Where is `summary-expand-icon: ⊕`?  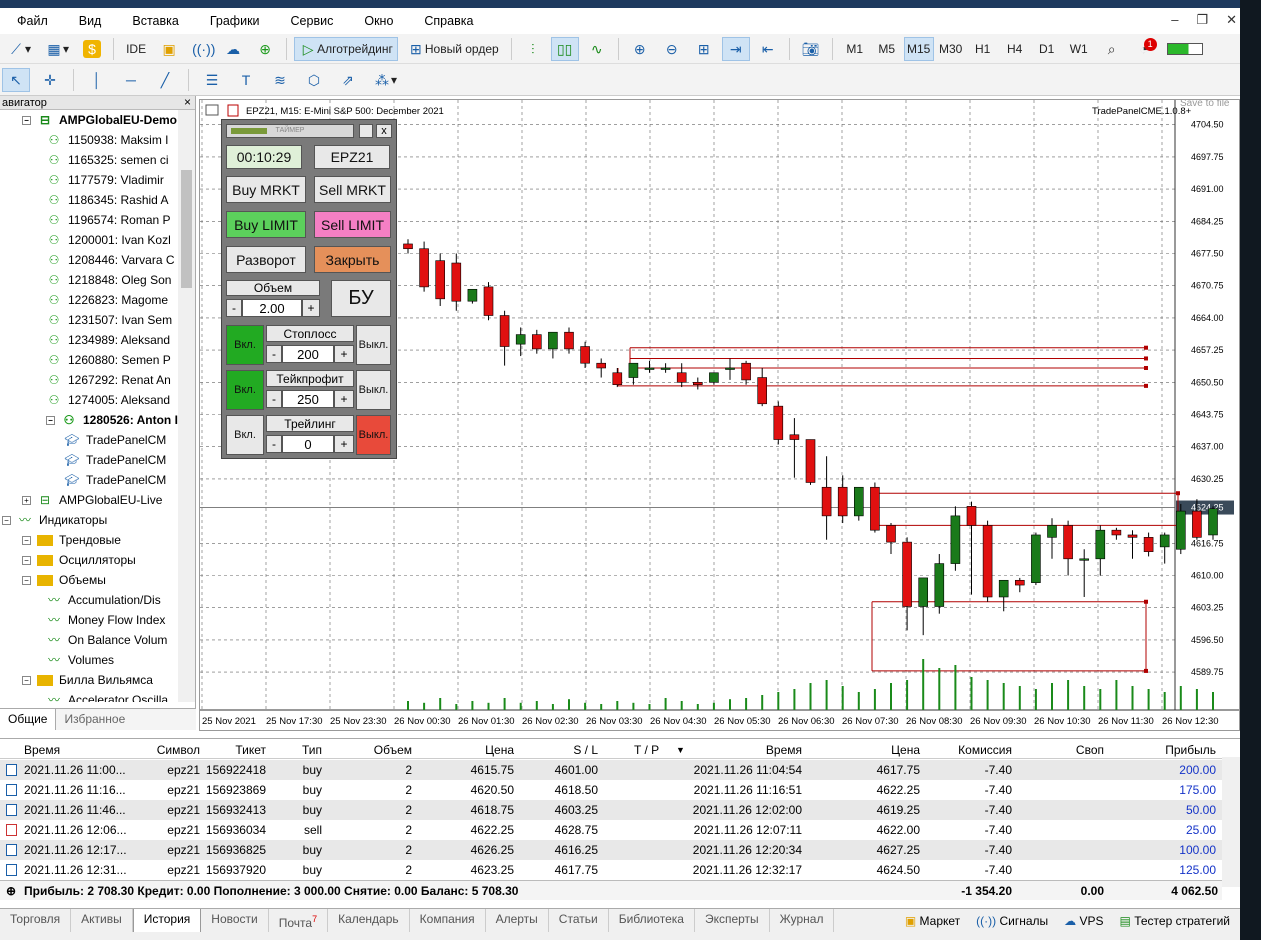
summary-expand-icon: ⊕ is located at coordinates (11, 891).